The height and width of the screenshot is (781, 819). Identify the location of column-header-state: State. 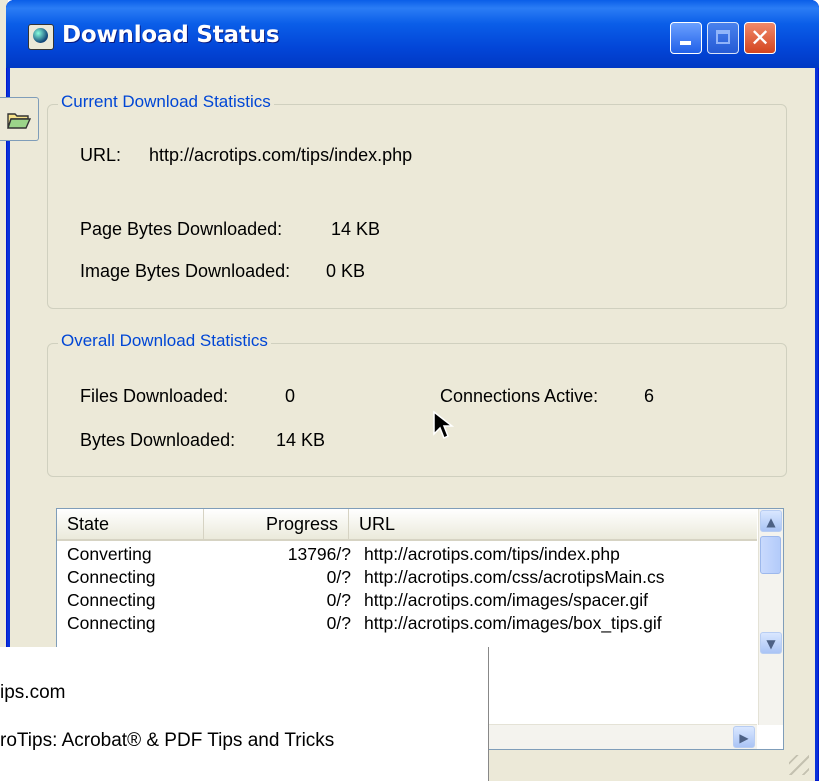
(130, 524).